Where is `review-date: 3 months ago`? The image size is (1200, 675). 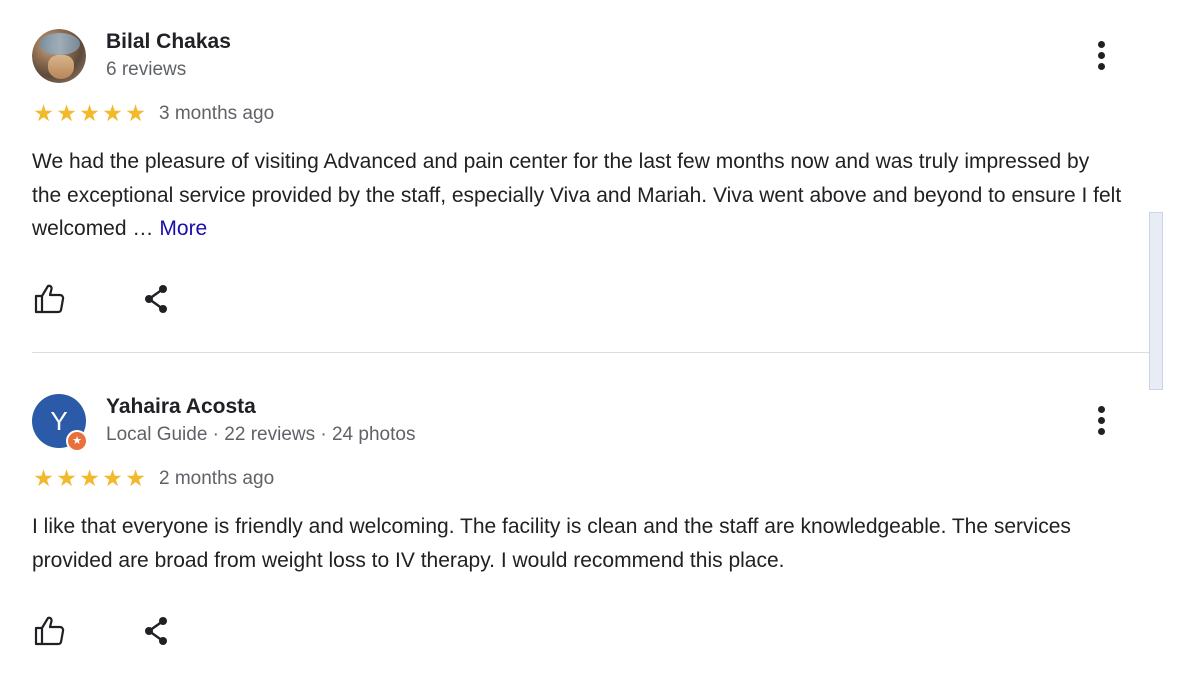
review-date: 3 months ago is located at coordinates (217, 113).